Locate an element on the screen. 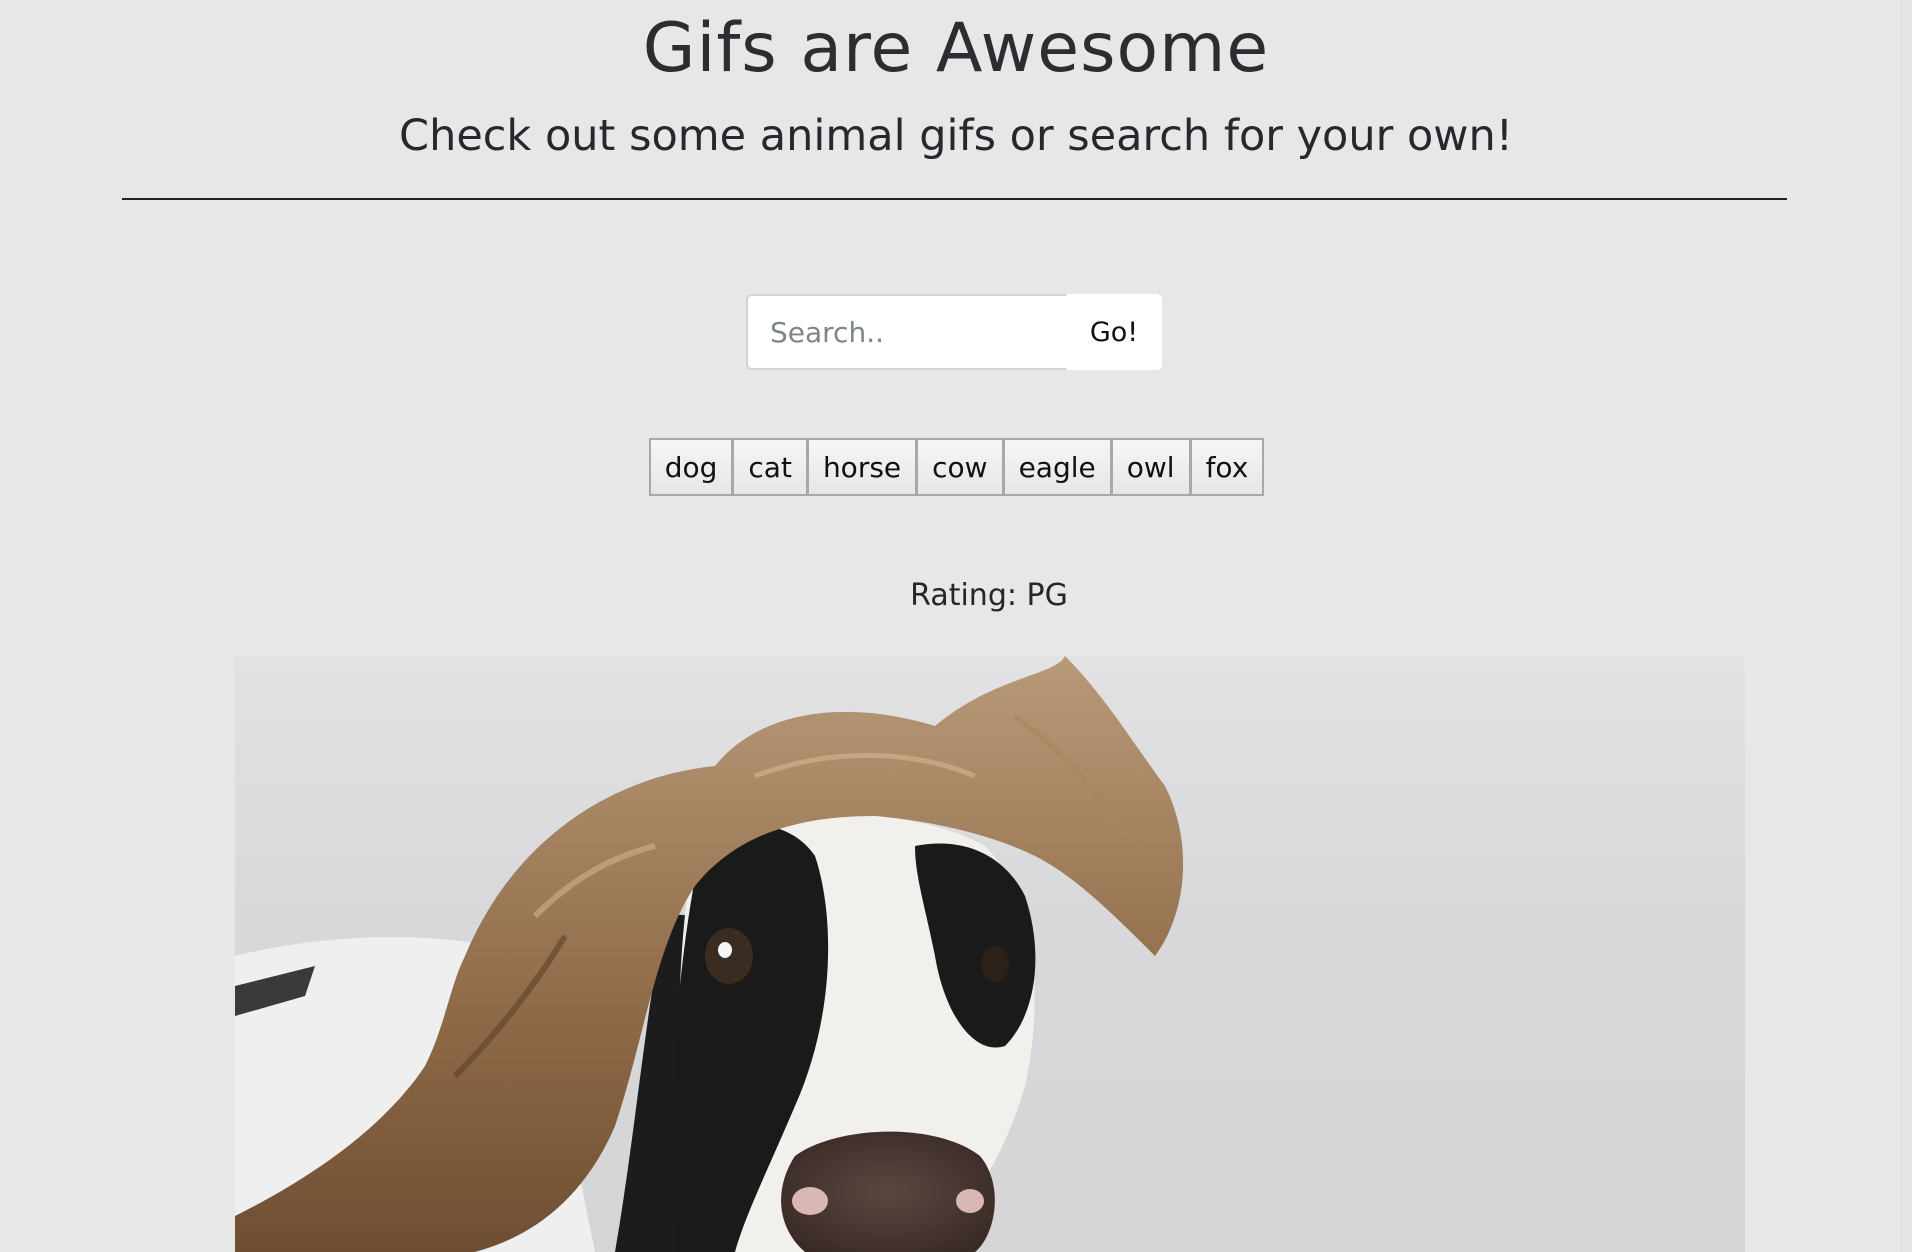 The image size is (1912, 1252). page-title: Gifs are Awesome is located at coordinates (956, 48).